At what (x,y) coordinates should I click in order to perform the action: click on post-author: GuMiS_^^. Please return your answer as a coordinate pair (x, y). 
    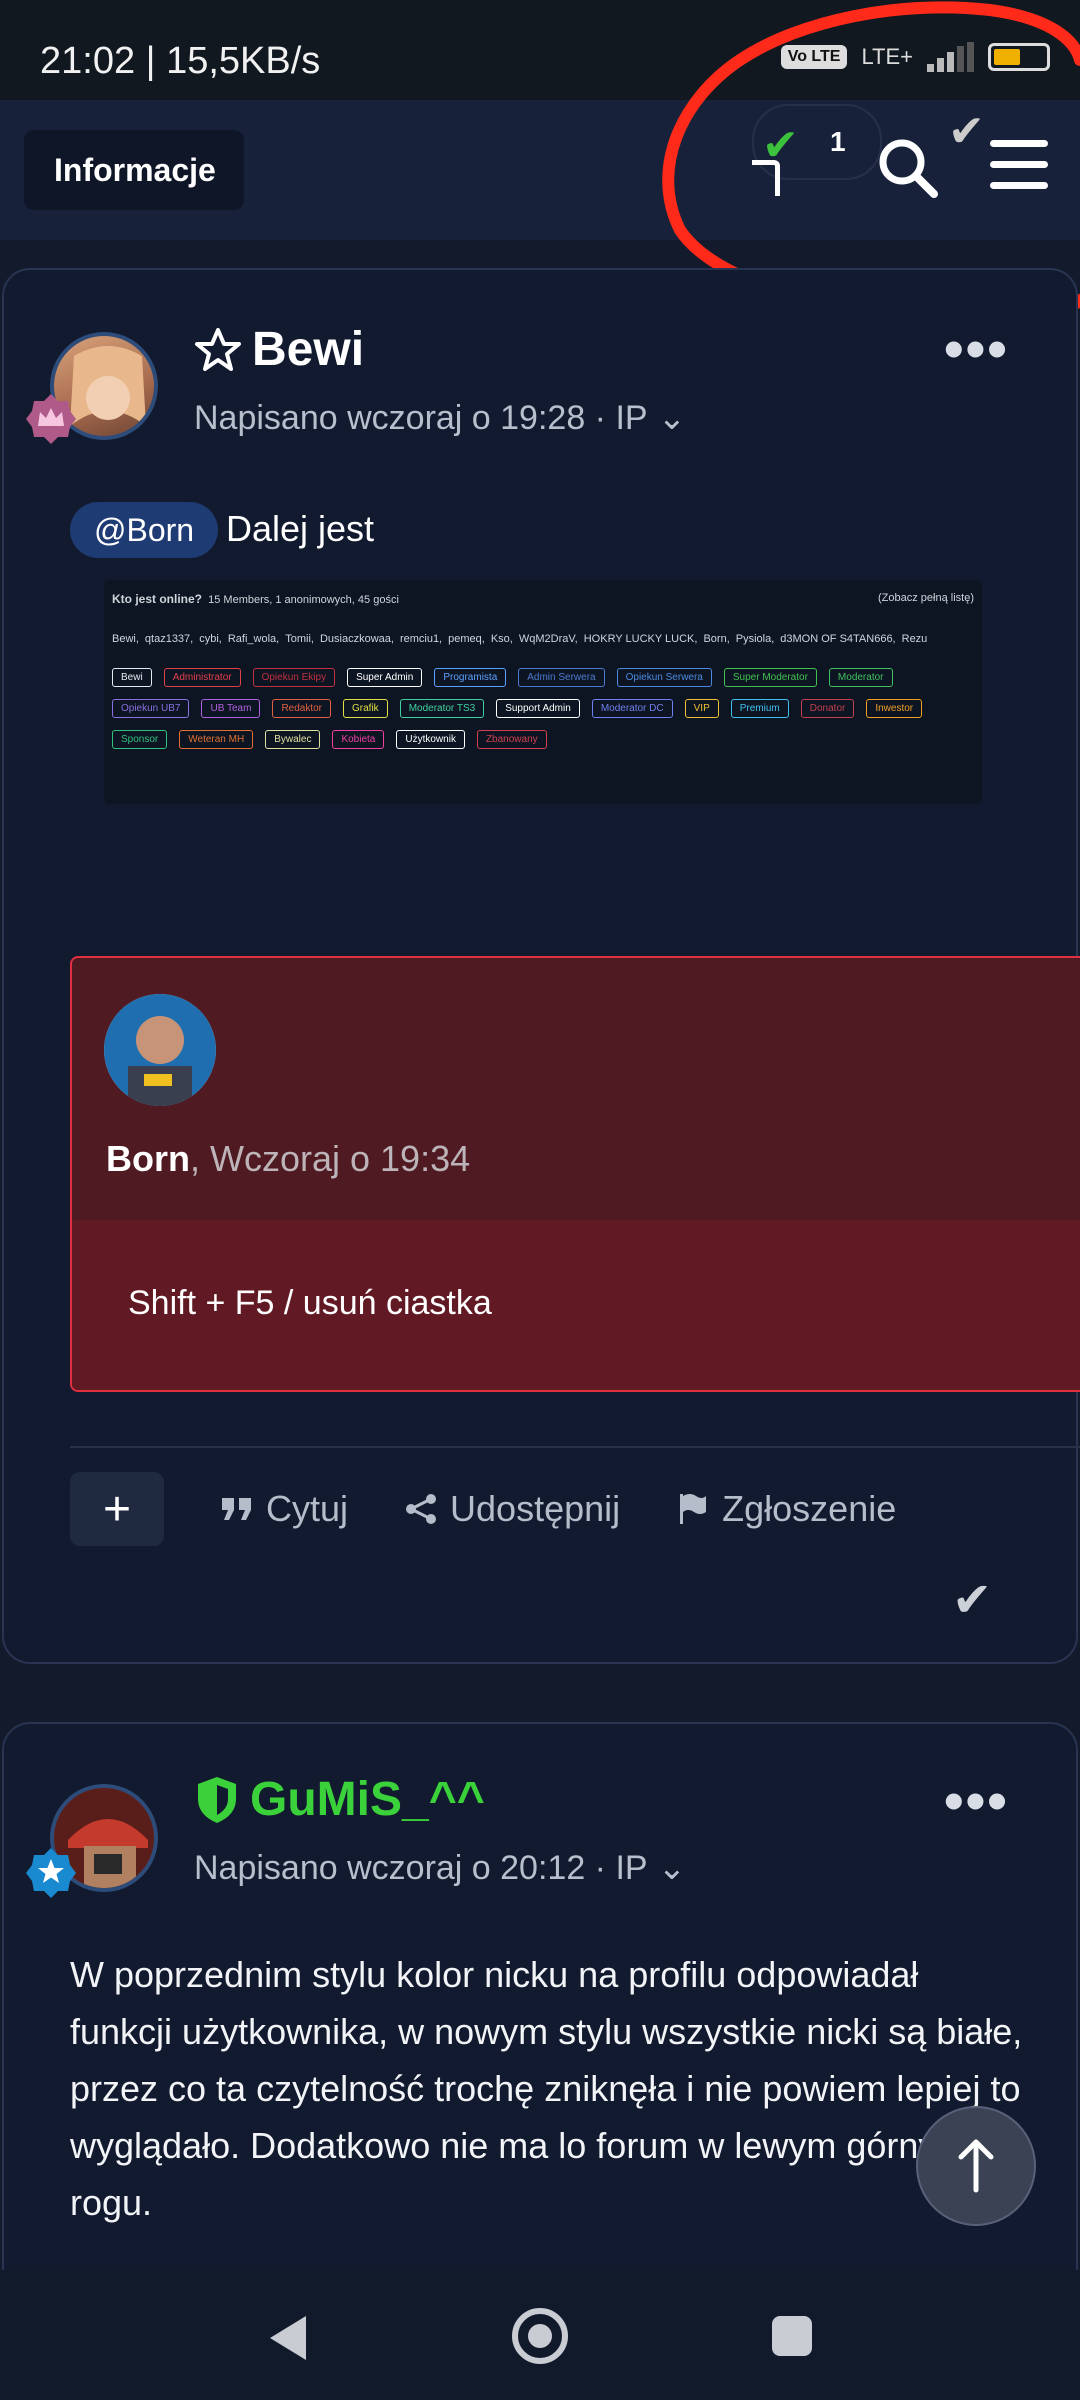
    Looking at the image, I should click on (339, 1799).